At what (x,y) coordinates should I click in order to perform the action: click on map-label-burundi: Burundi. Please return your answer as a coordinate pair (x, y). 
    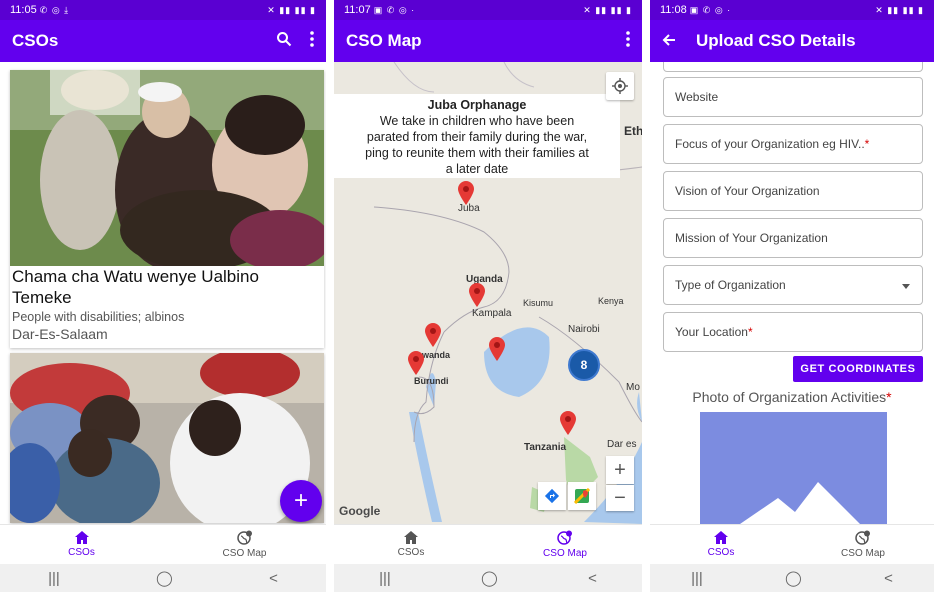
    Looking at the image, I should click on (431, 381).